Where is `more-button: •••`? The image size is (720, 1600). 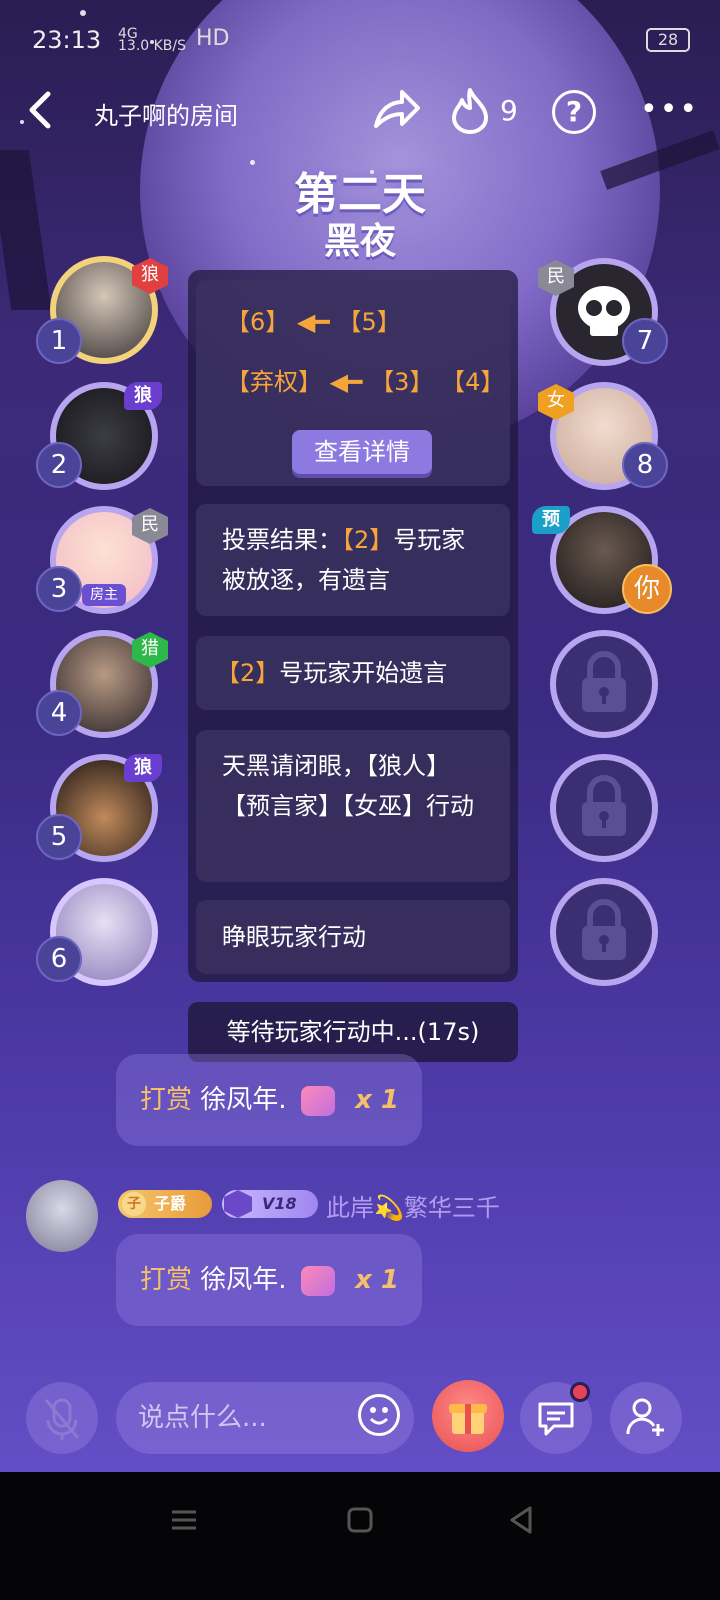 more-button: ••• is located at coordinates (668, 110).